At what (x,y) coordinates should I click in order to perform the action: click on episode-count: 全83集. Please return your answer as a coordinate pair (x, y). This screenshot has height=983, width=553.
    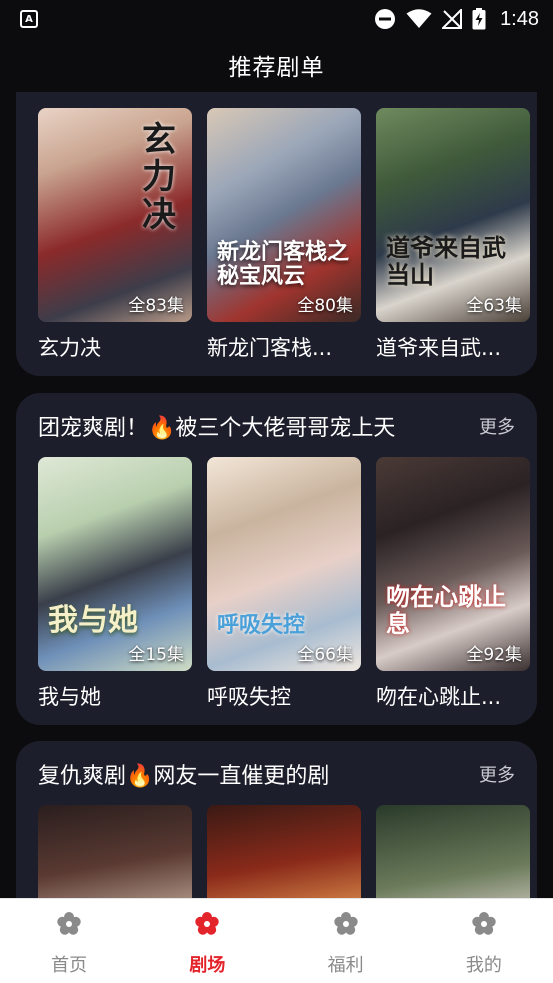
    Looking at the image, I should click on (156, 306).